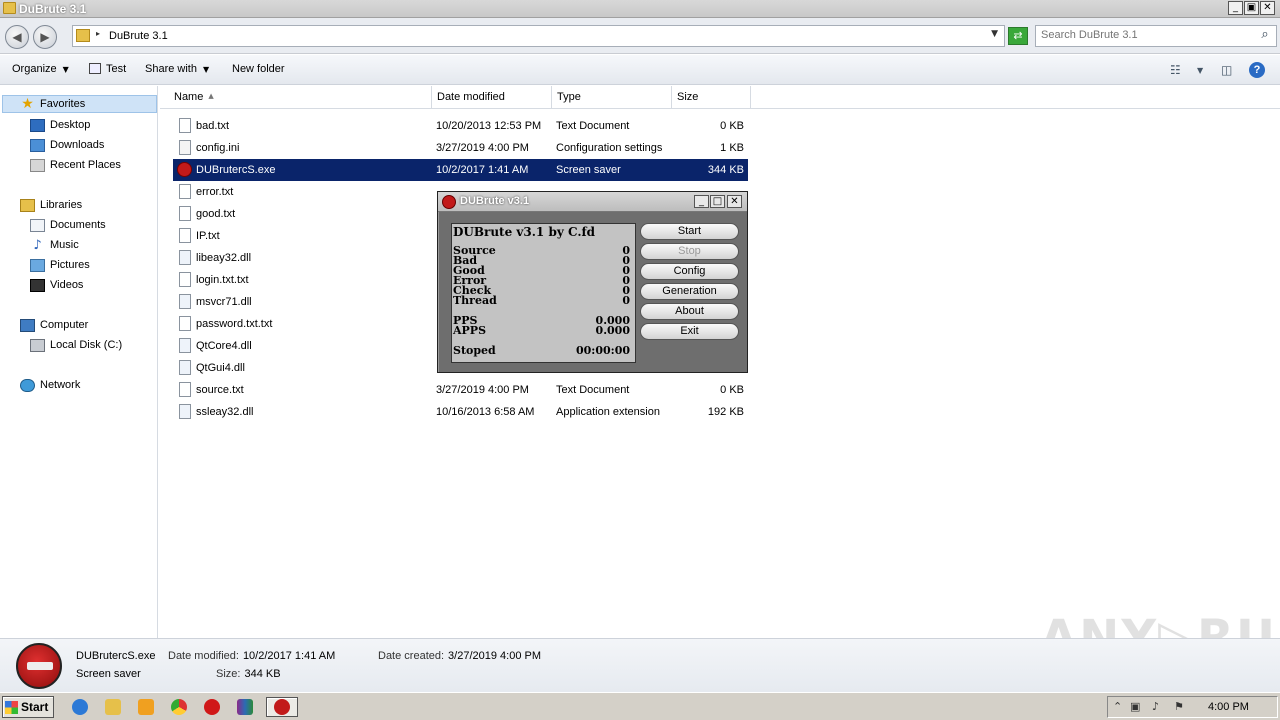 The width and height of the screenshot is (1280, 720). Describe the element at coordinates (300, 97) in the screenshot. I see `column-name: Name ▲` at that location.